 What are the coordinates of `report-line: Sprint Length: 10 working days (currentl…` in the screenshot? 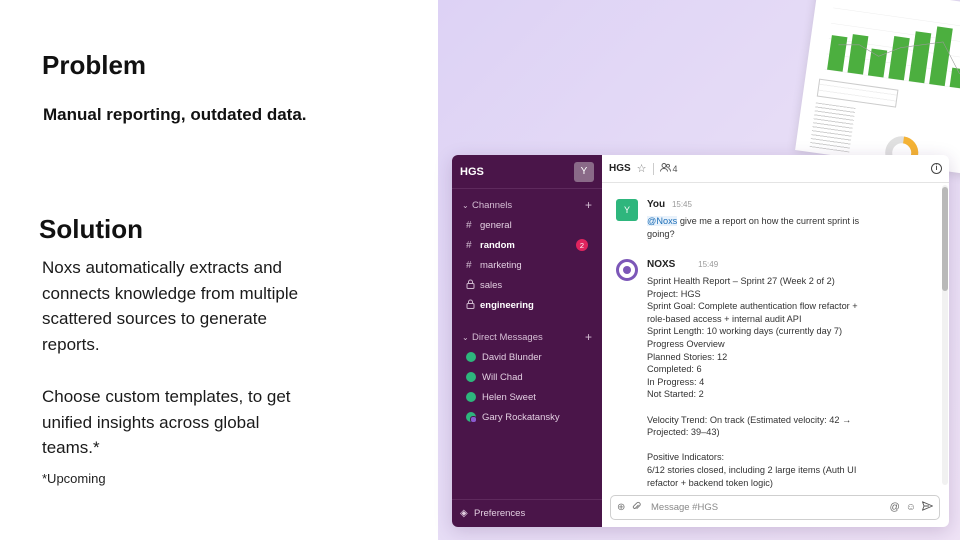 It's located at (745, 331).